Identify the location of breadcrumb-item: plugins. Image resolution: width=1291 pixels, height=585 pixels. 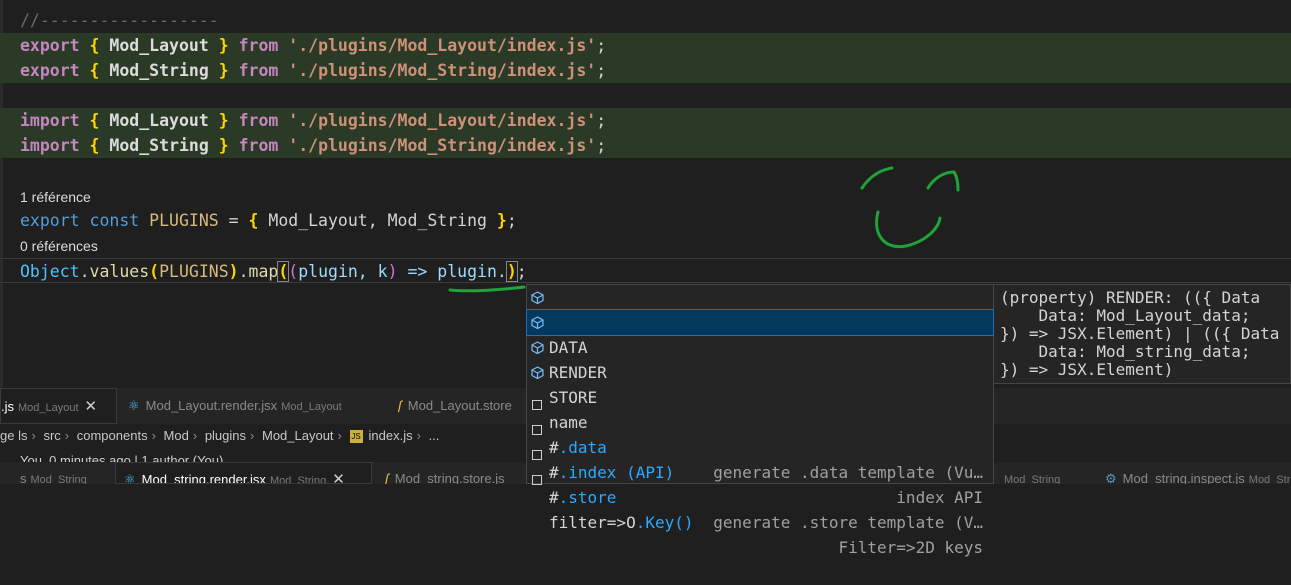
(225, 435).